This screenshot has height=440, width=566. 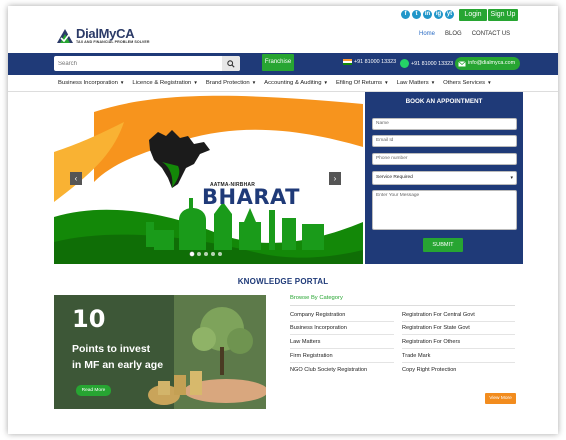 What do you see at coordinates (375, 62) in the screenshot?
I see `phone-number: +91 81000 13323` at bounding box center [375, 62].